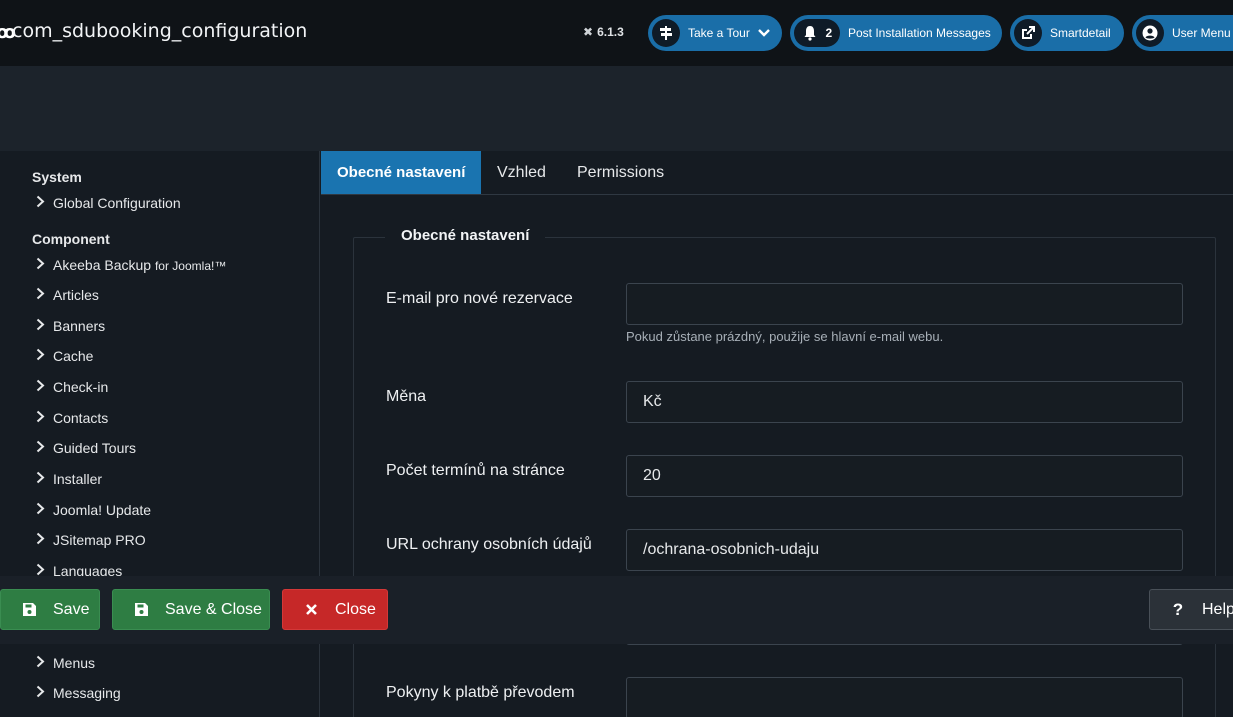 The width and height of the screenshot is (1233, 717). I want to click on user-menu-button: User Menu, so click(1182, 33).